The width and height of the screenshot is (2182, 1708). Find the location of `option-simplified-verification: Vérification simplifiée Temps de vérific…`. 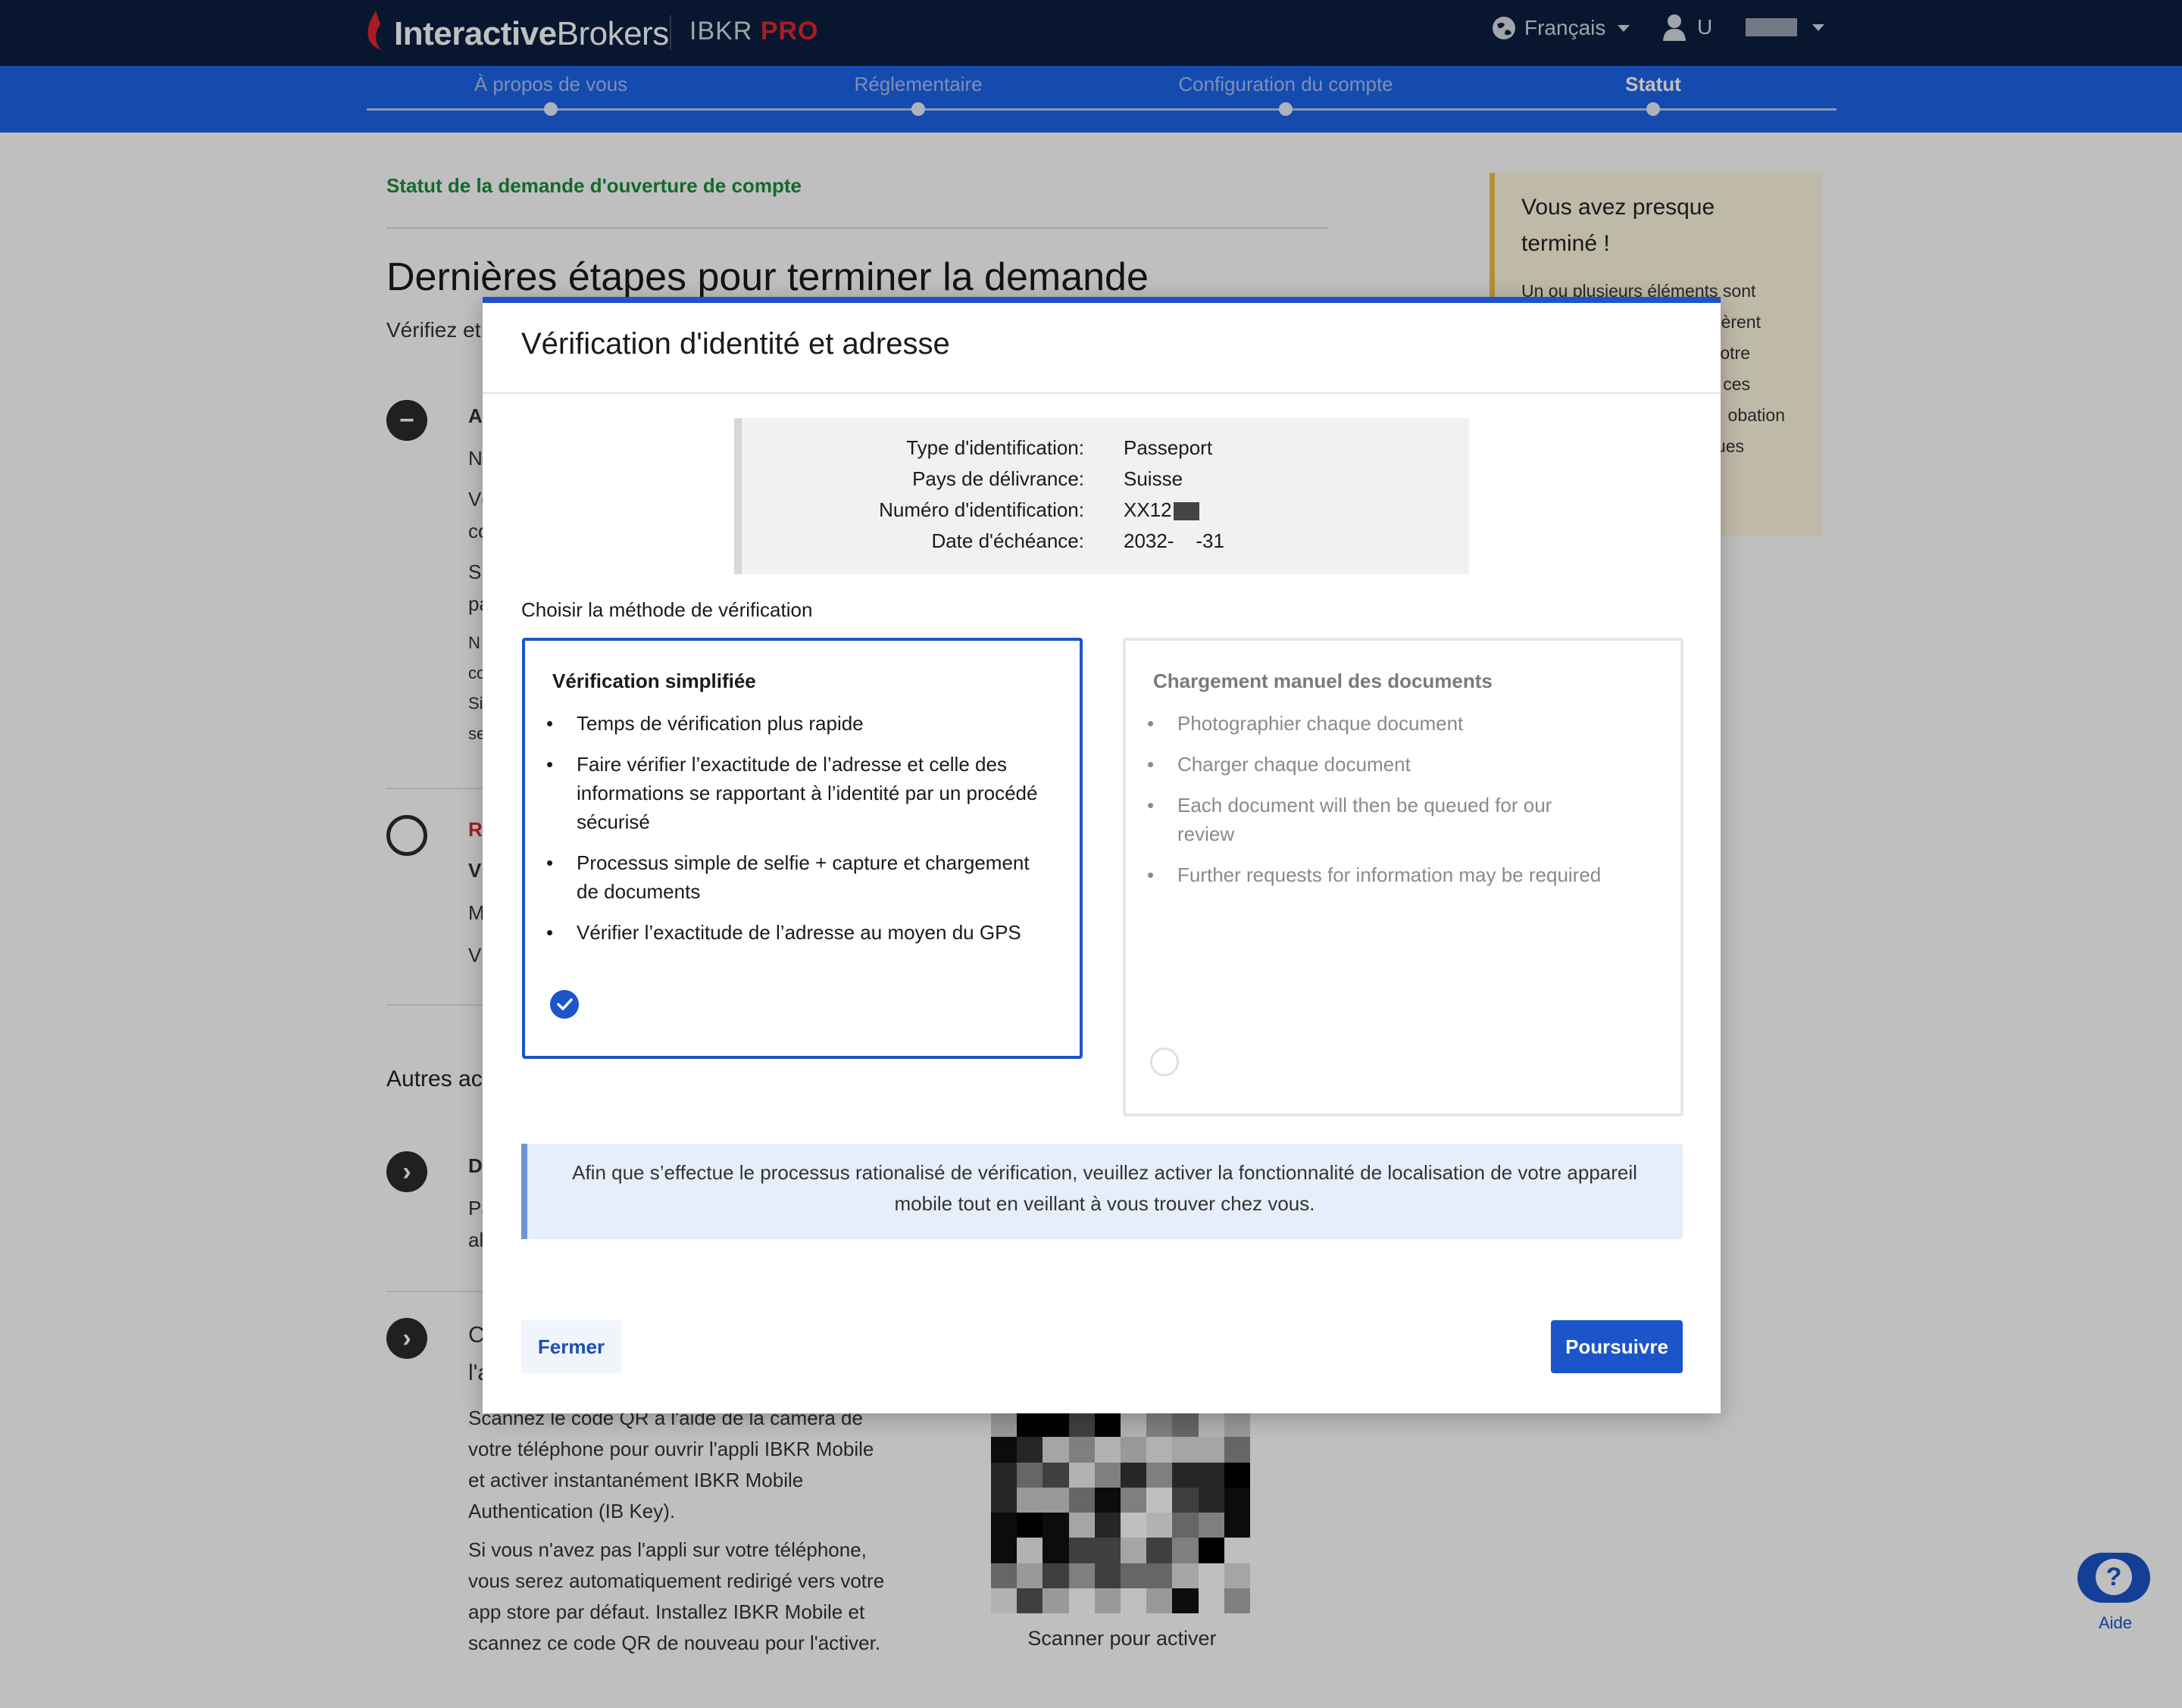

option-simplified-verification: Vérification simplifiée Temps de vérific… is located at coordinates (803, 849).